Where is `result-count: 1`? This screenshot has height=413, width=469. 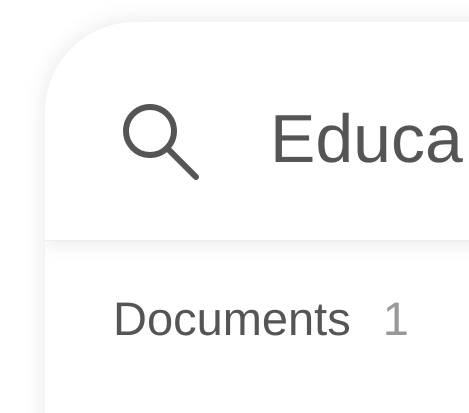
result-count: 1 is located at coordinates (395, 318).